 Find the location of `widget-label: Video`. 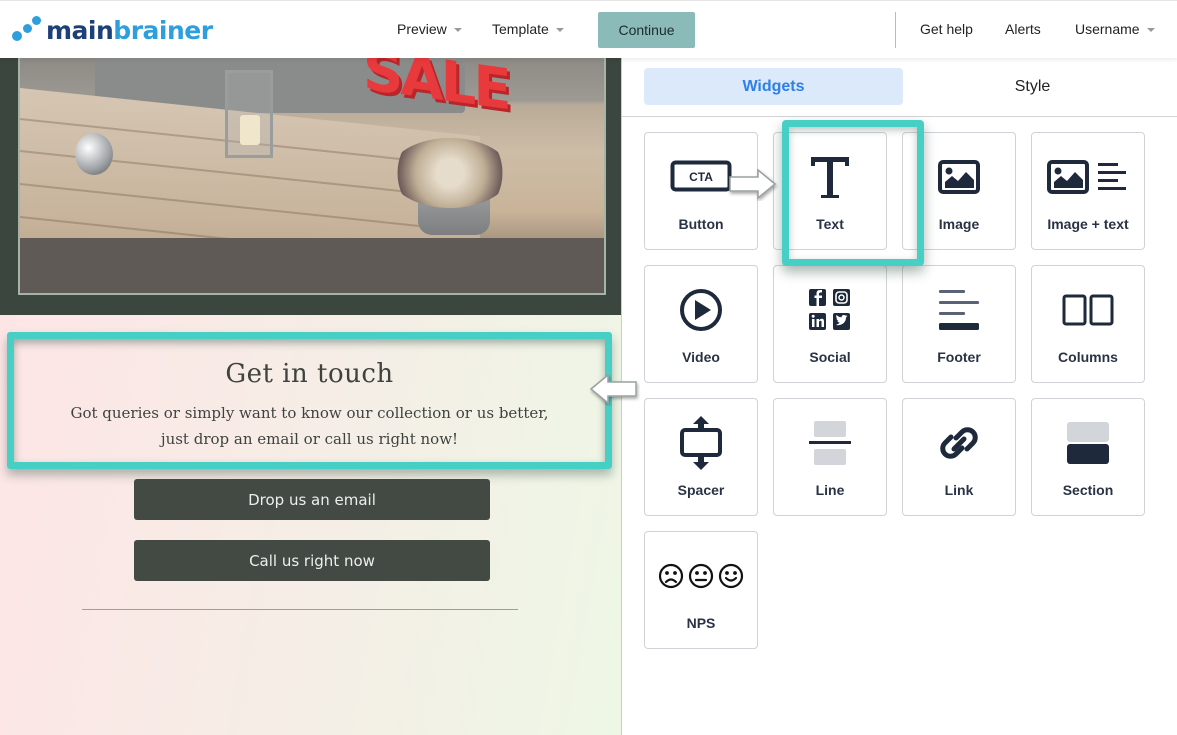

widget-label: Video is located at coordinates (701, 357).